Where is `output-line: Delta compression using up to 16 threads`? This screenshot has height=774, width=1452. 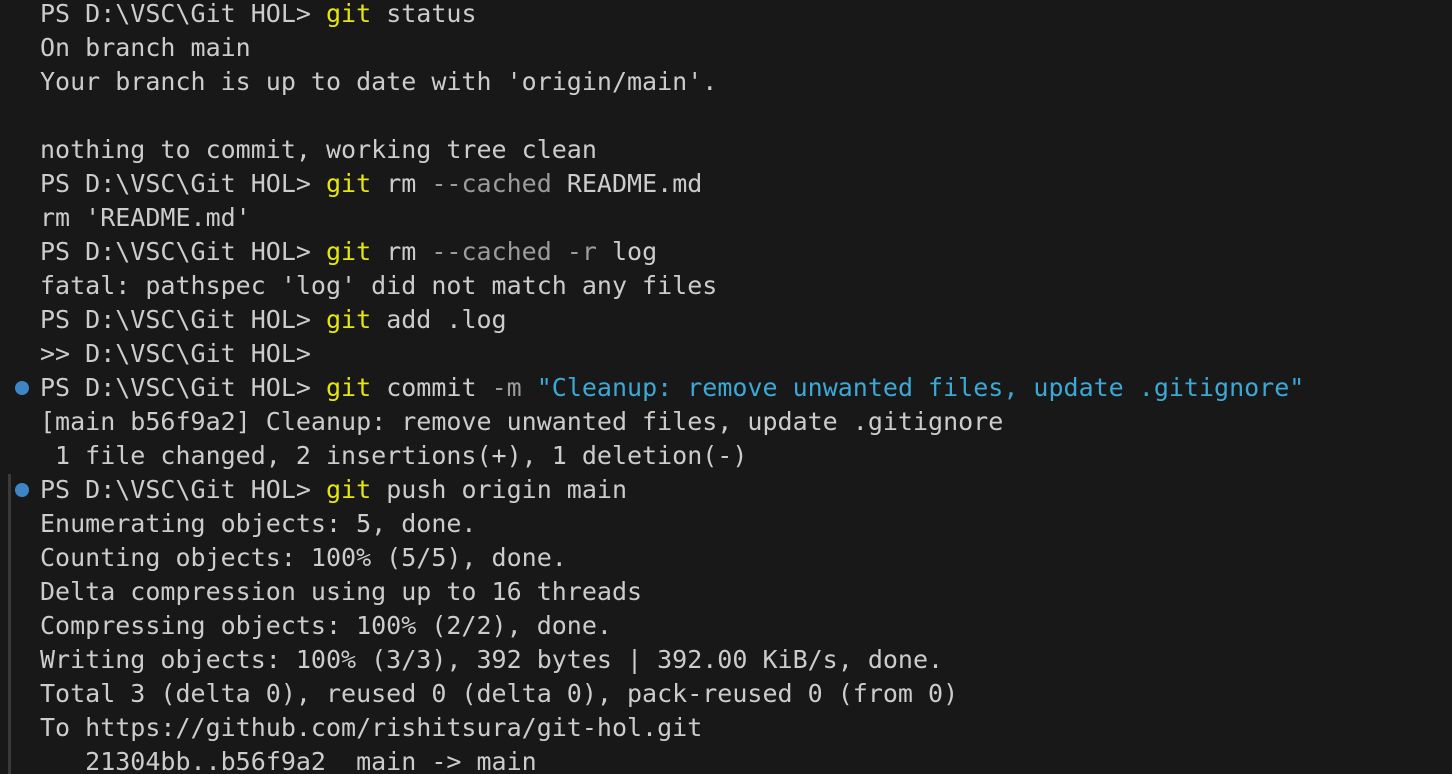
output-line: Delta compression using up to 16 threads is located at coordinates (341, 591).